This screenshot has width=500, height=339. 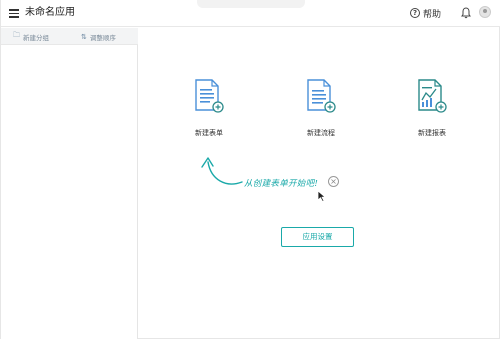 What do you see at coordinates (317, 237) in the screenshot?
I see `app-settings-button: 应用设置` at bounding box center [317, 237].